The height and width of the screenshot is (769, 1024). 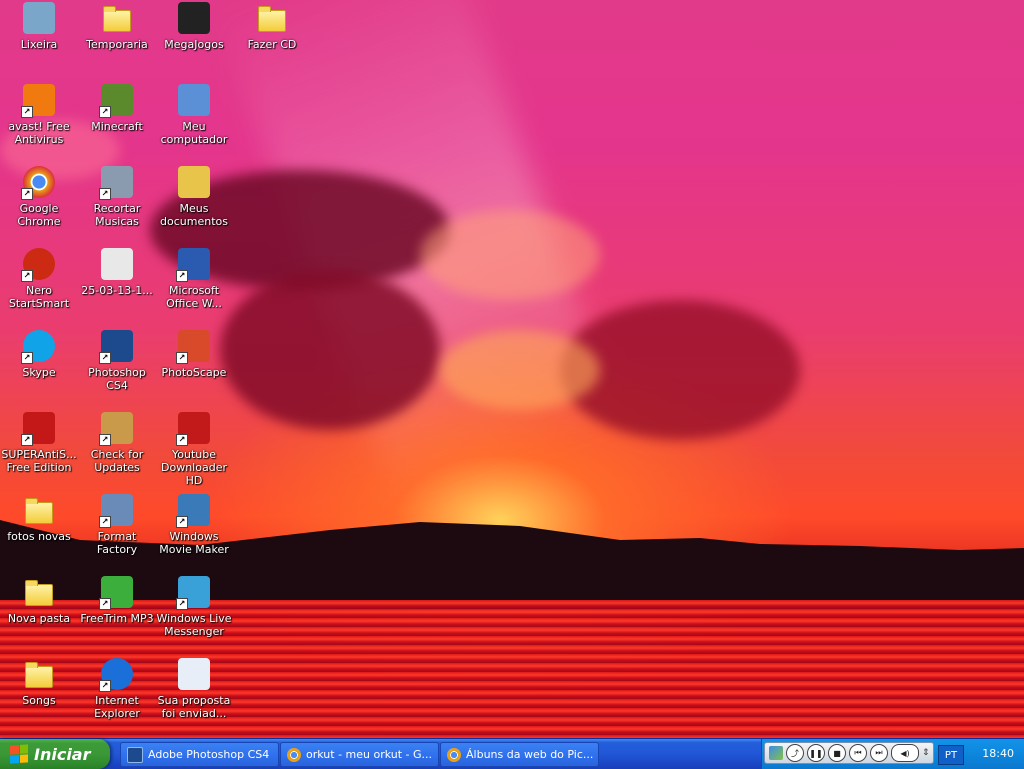 I want to click on desktop-icon-label: Windows Live Messenger, so click(x=194, y=625).